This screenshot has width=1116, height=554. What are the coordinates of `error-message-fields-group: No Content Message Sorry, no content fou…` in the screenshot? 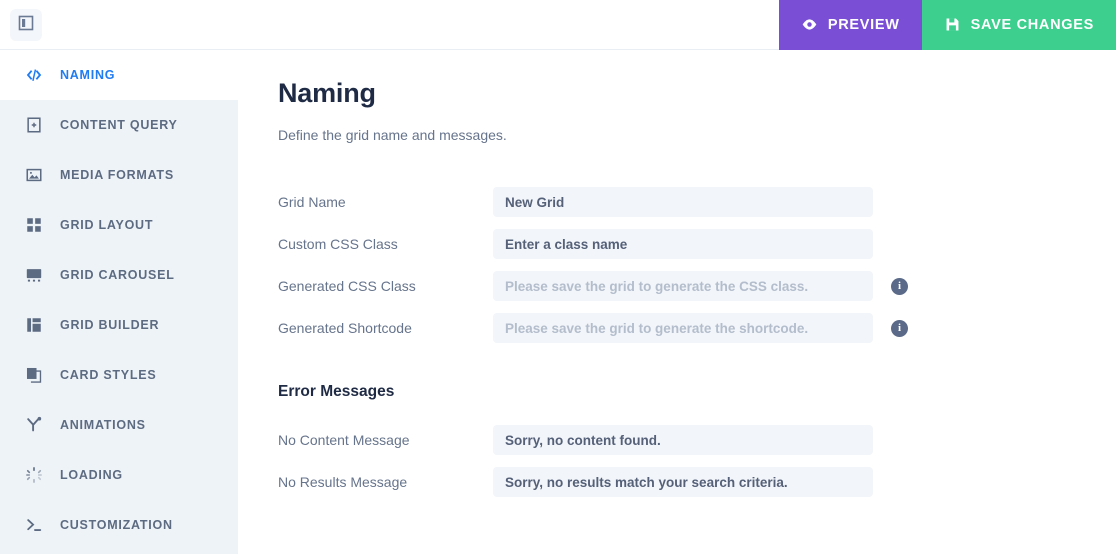 It's located at (677, 461).